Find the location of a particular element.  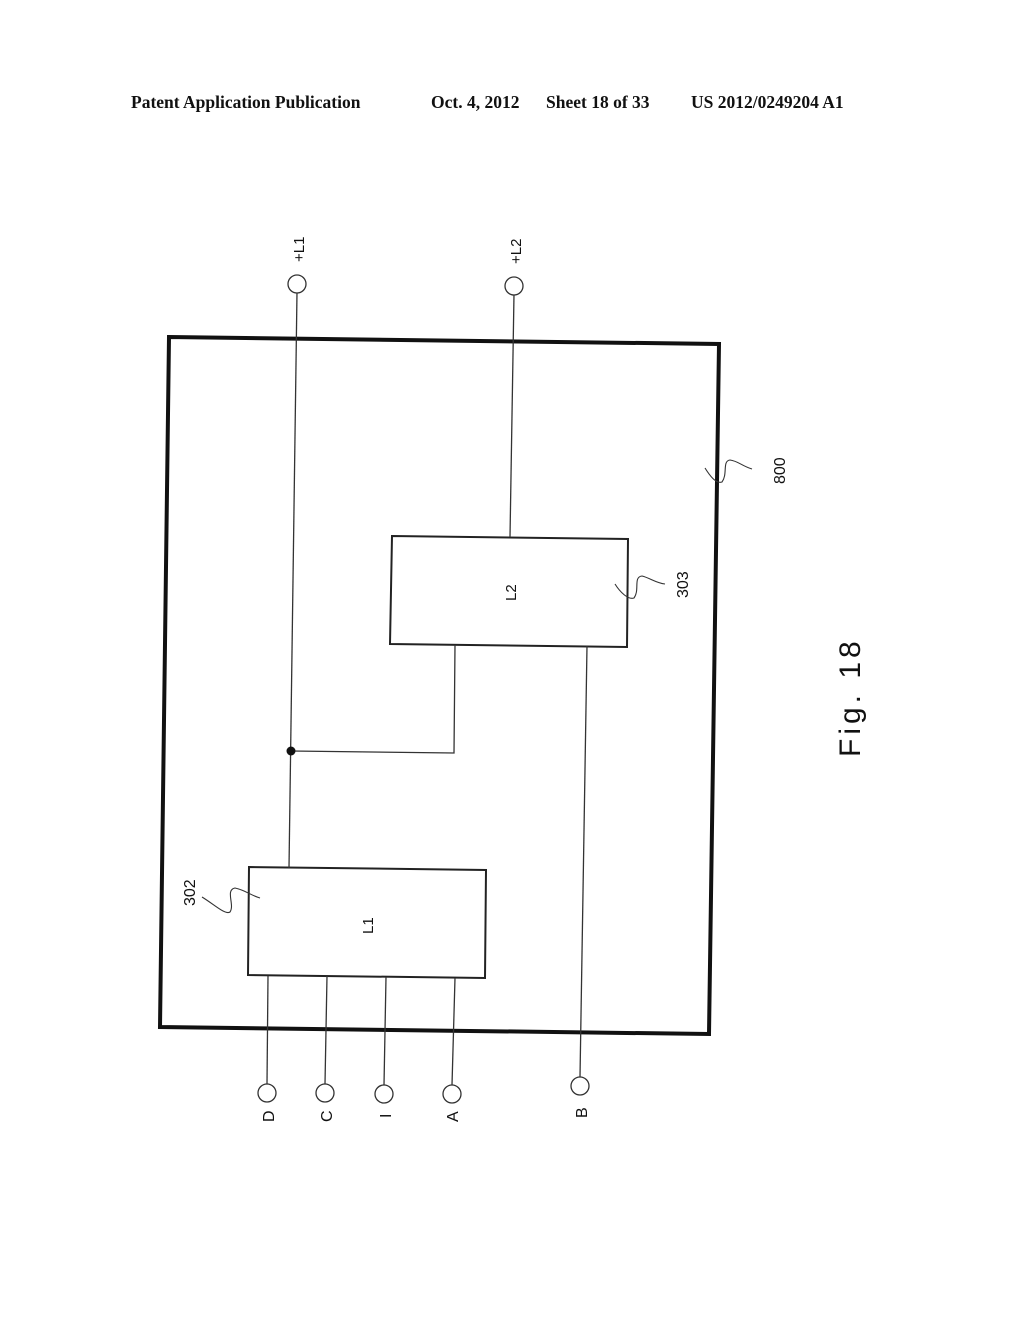

ref-302: 302 is located at coordinates (190, 892).